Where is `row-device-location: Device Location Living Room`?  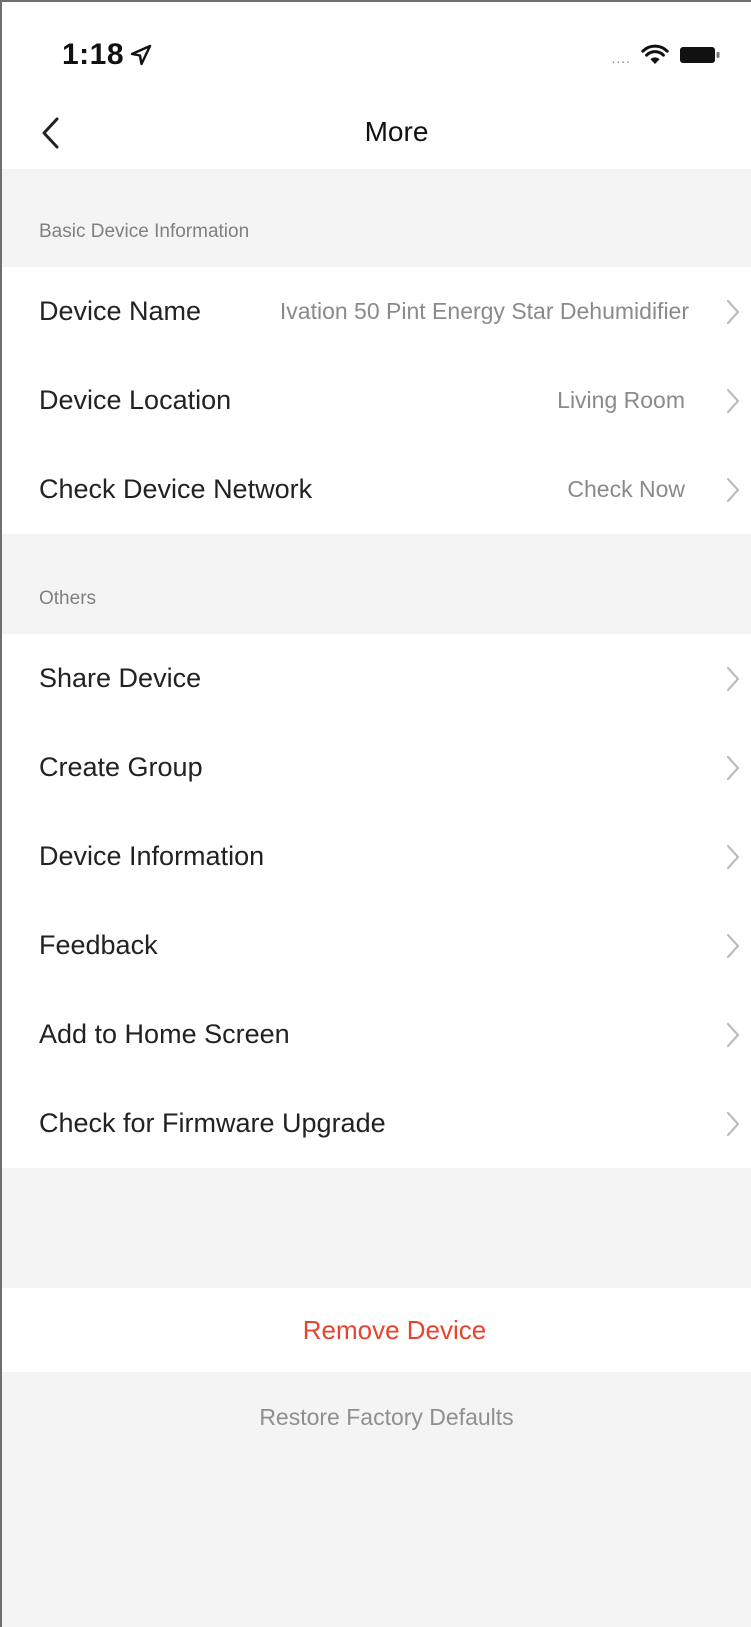 row-device-location: Device Location Living Room is located at coordinates (376, 400).